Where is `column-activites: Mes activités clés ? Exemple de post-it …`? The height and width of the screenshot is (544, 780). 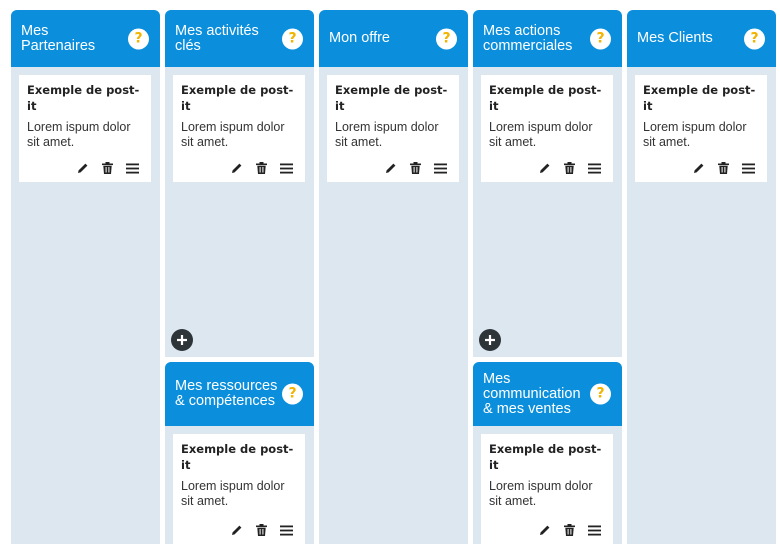 column-activites: Mes activités clés ? Exemple de post-it … is located at coordinates (239, 183).